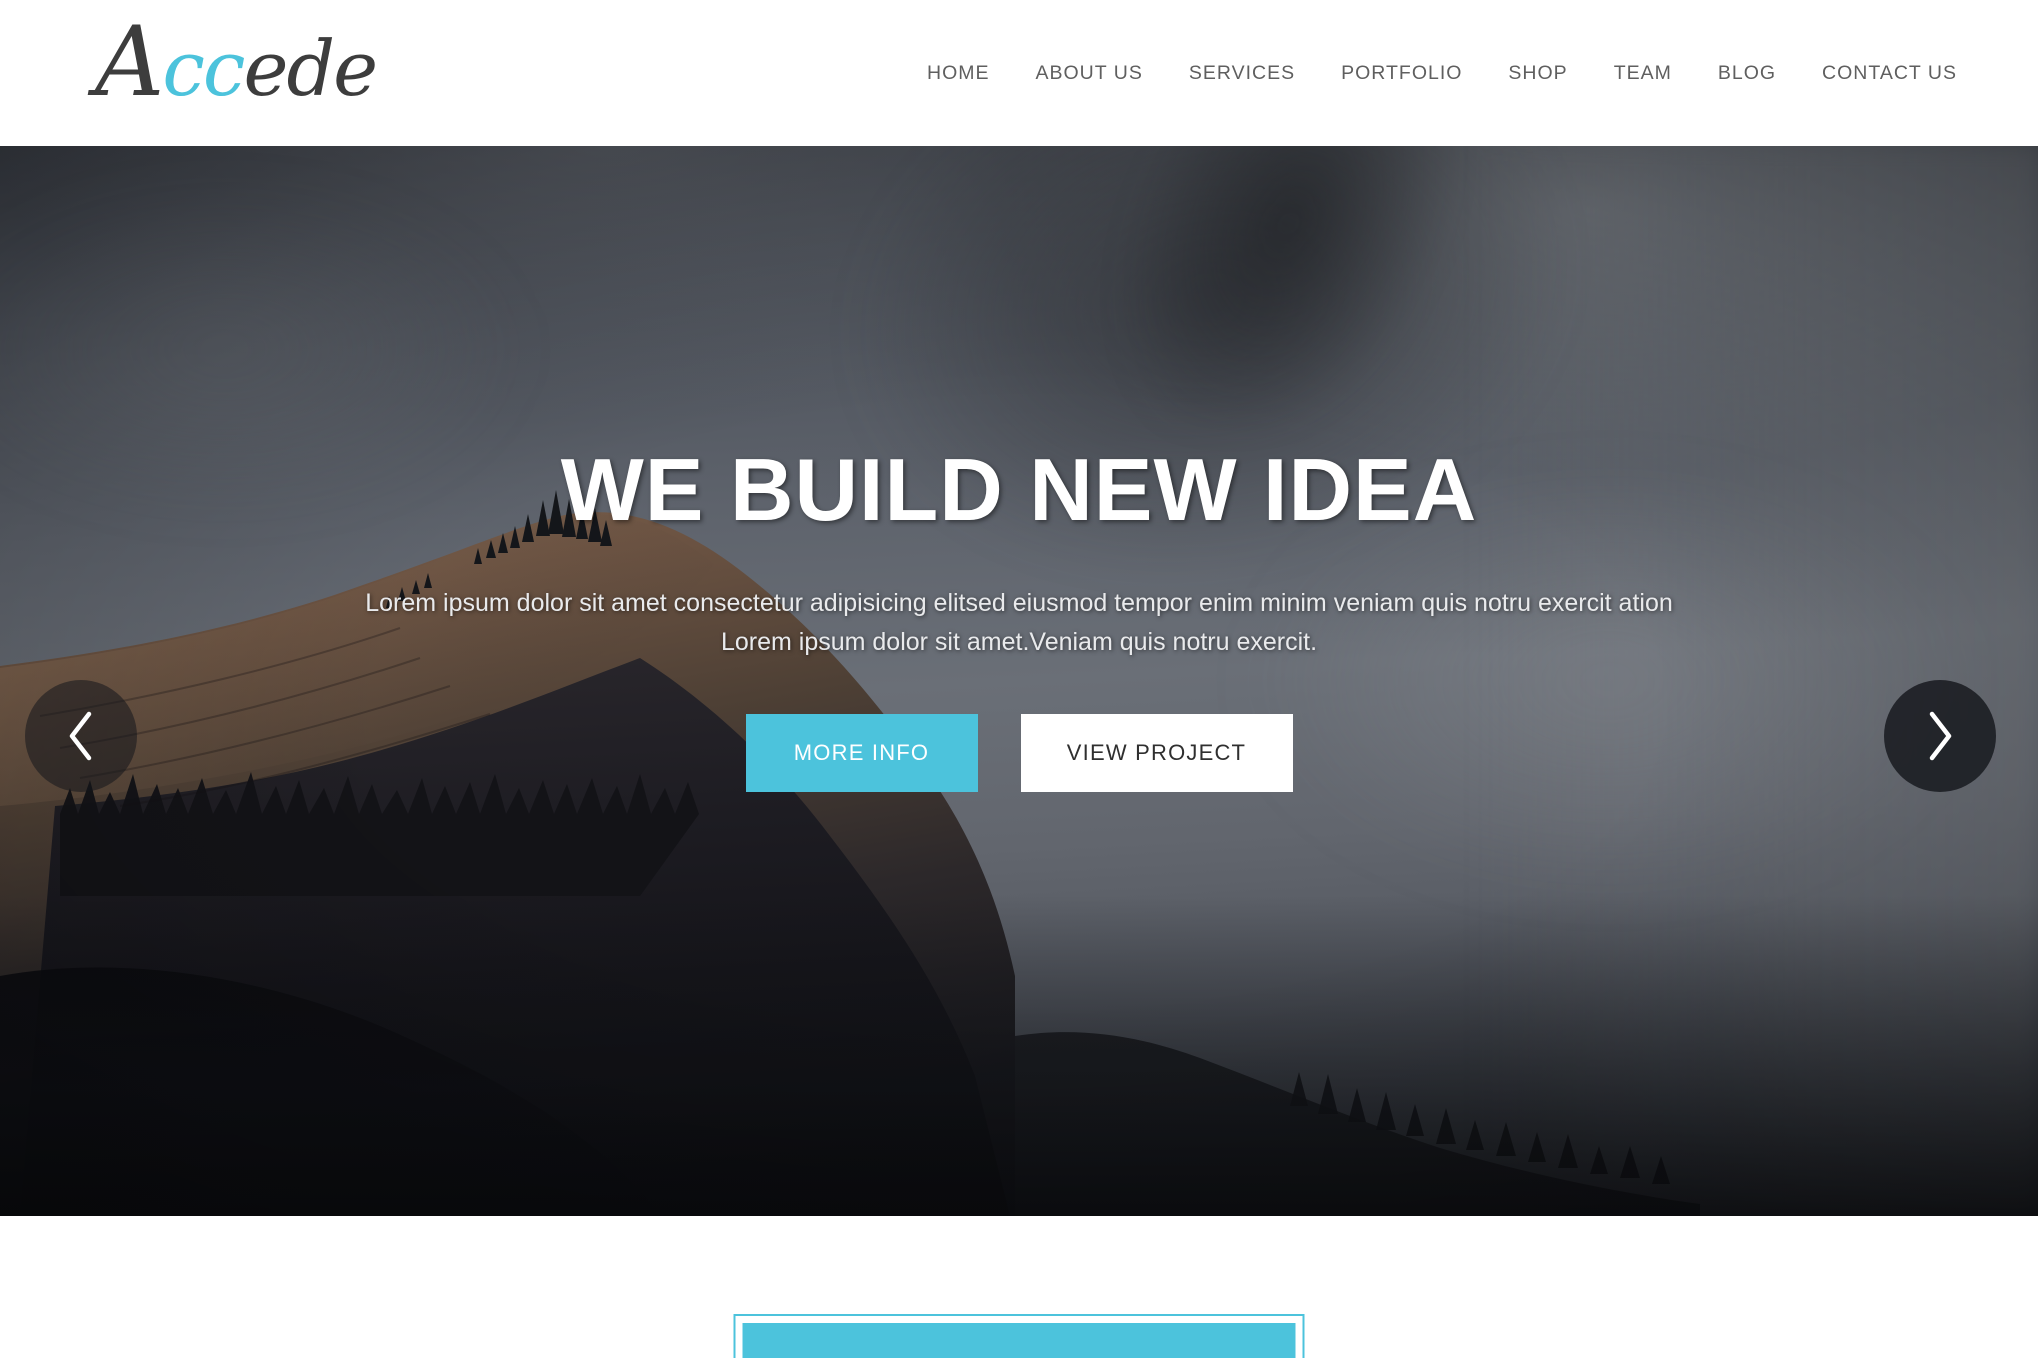 This screenshot has width=2038, height=1358. I want to click on site-logo: Accede, so click(236, 71).